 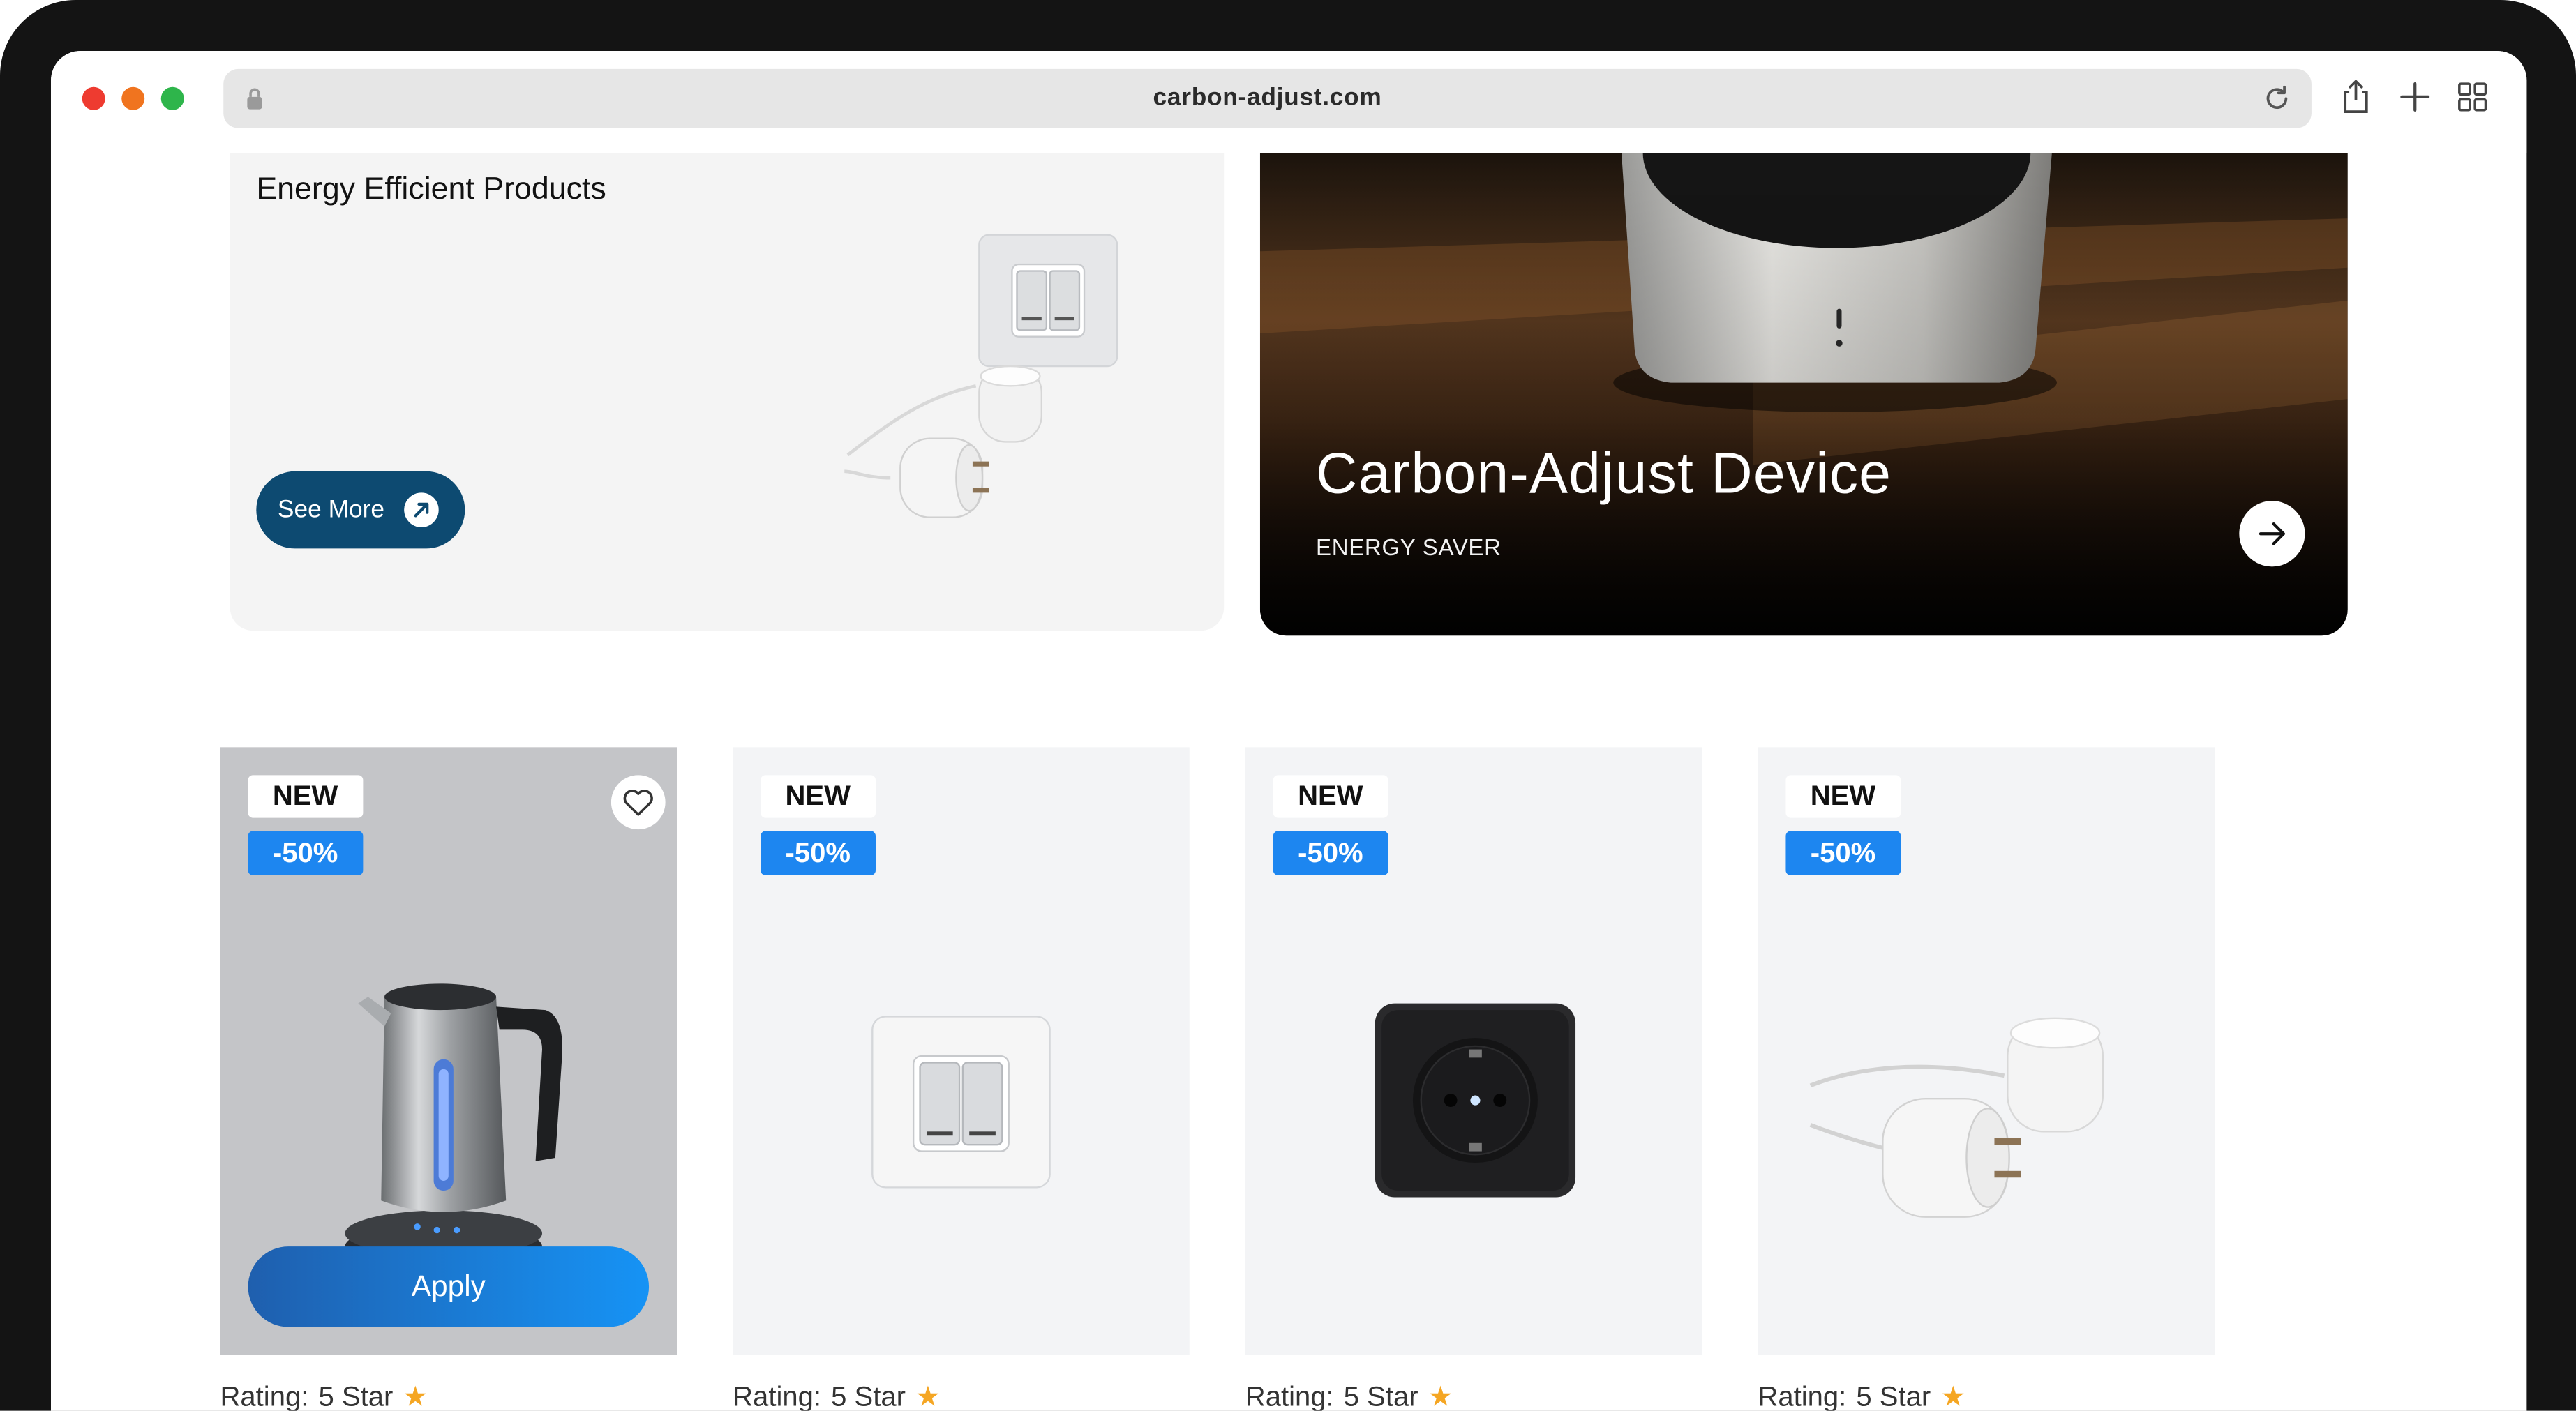 What do you see at coordinates (331, 511) in the screenshot?
I see `see-more-label: See More` at bounding box center [331, 511].